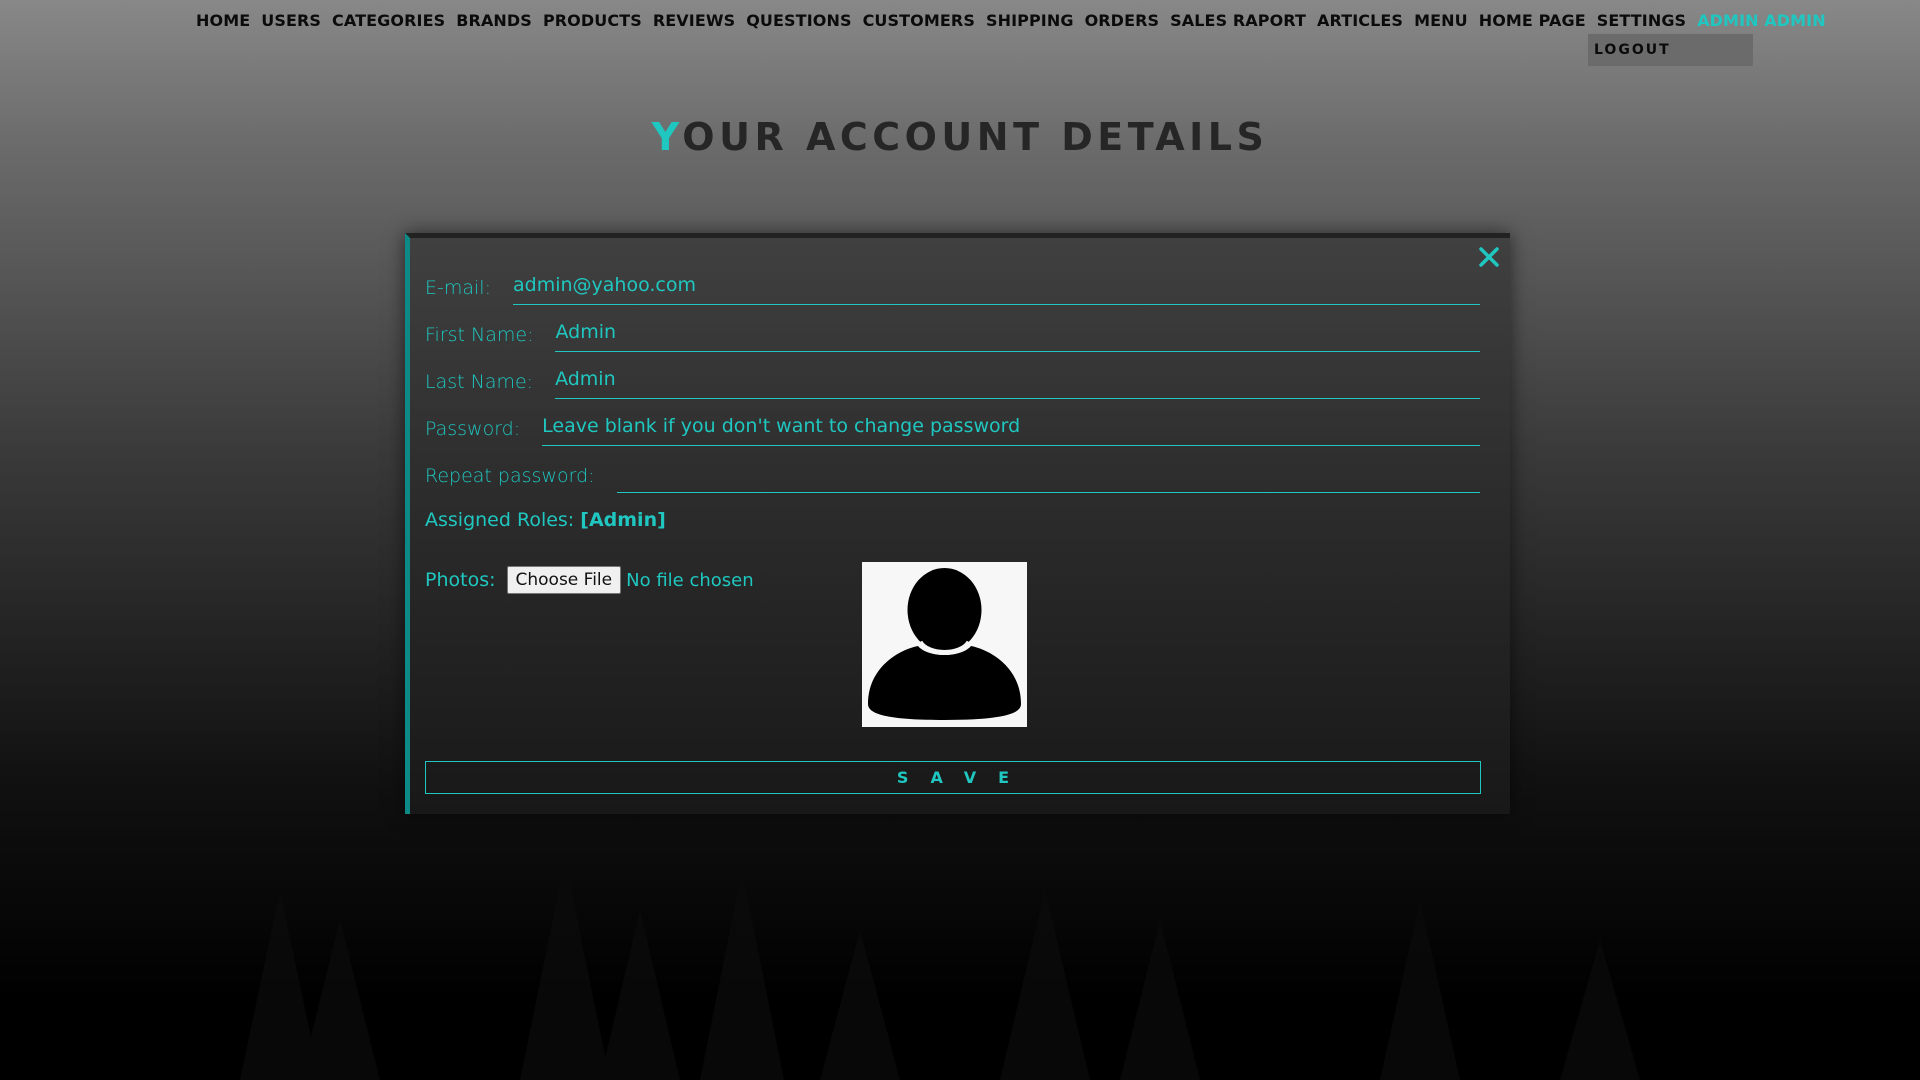 This screenshot has height=1080, width=1920. I want to click on assigned-roles-value: [Admin], so click(623, 520).